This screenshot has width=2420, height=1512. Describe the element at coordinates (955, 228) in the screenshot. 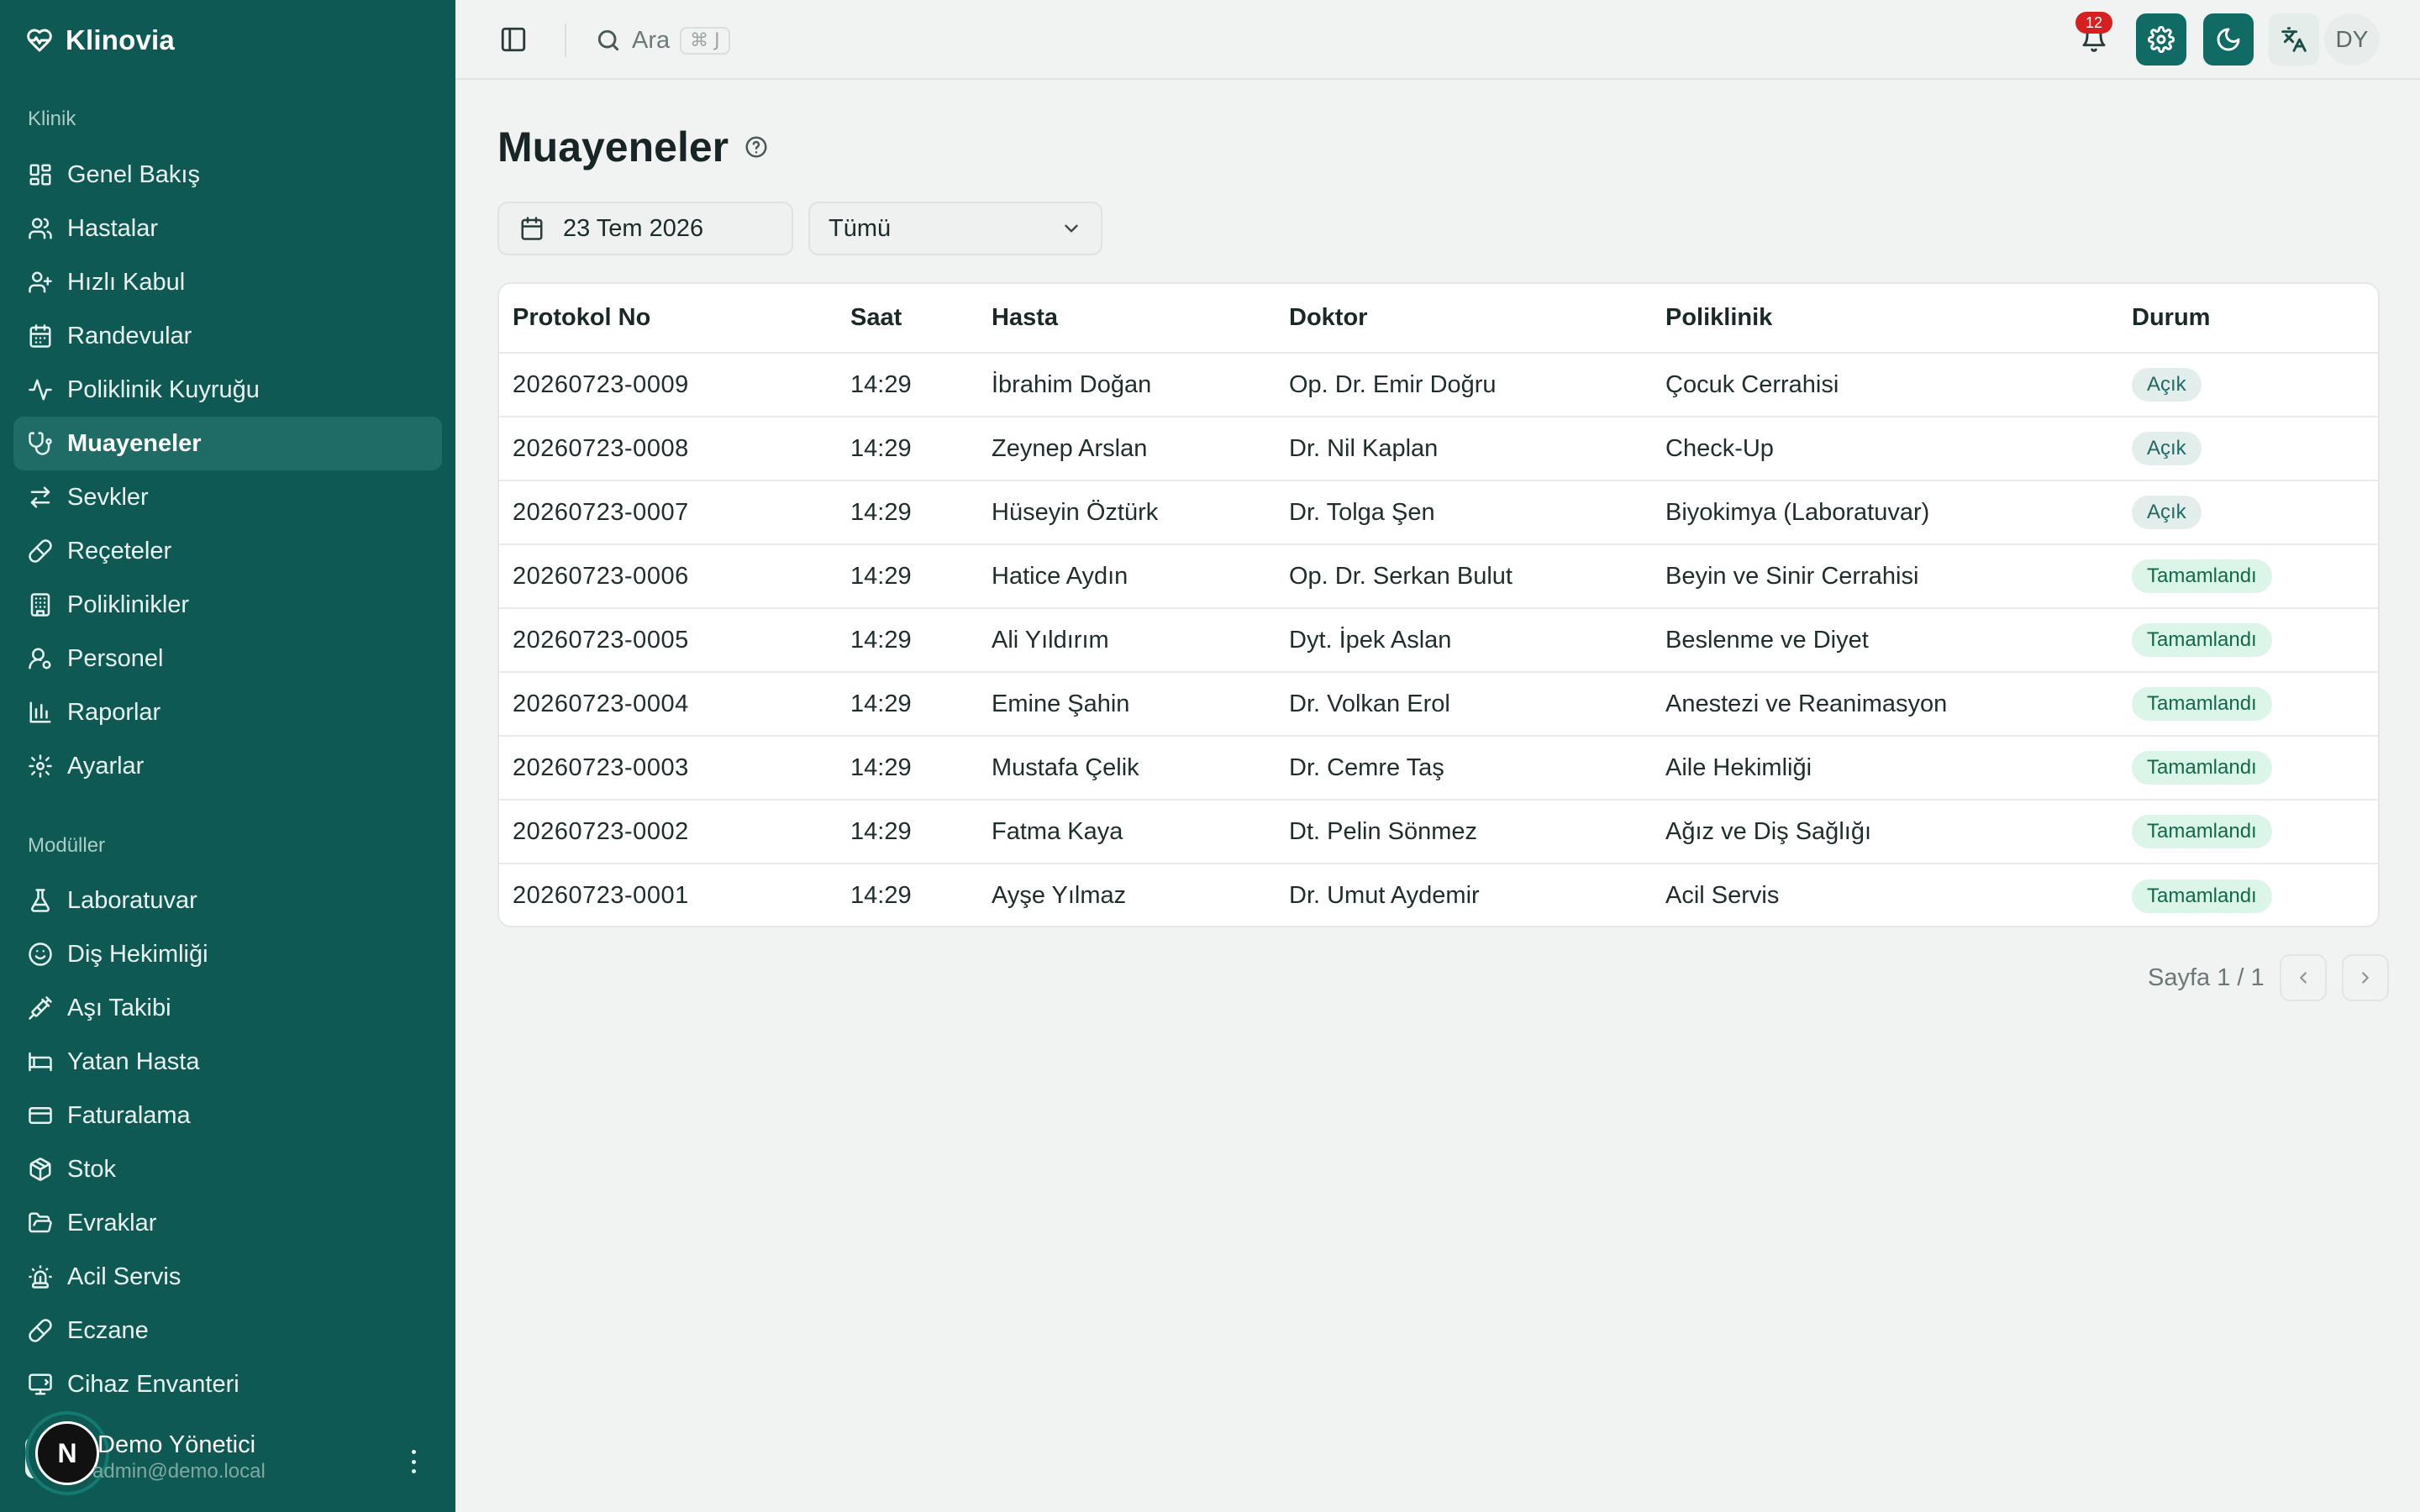

I see `status-filter-select: Tümü` at that location.